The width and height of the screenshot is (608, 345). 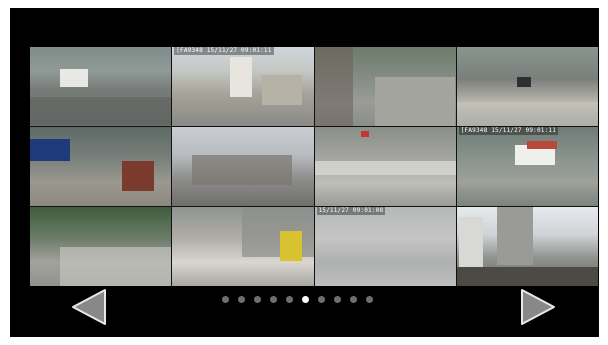 I want to click on roof, so click(x=541, y=145).